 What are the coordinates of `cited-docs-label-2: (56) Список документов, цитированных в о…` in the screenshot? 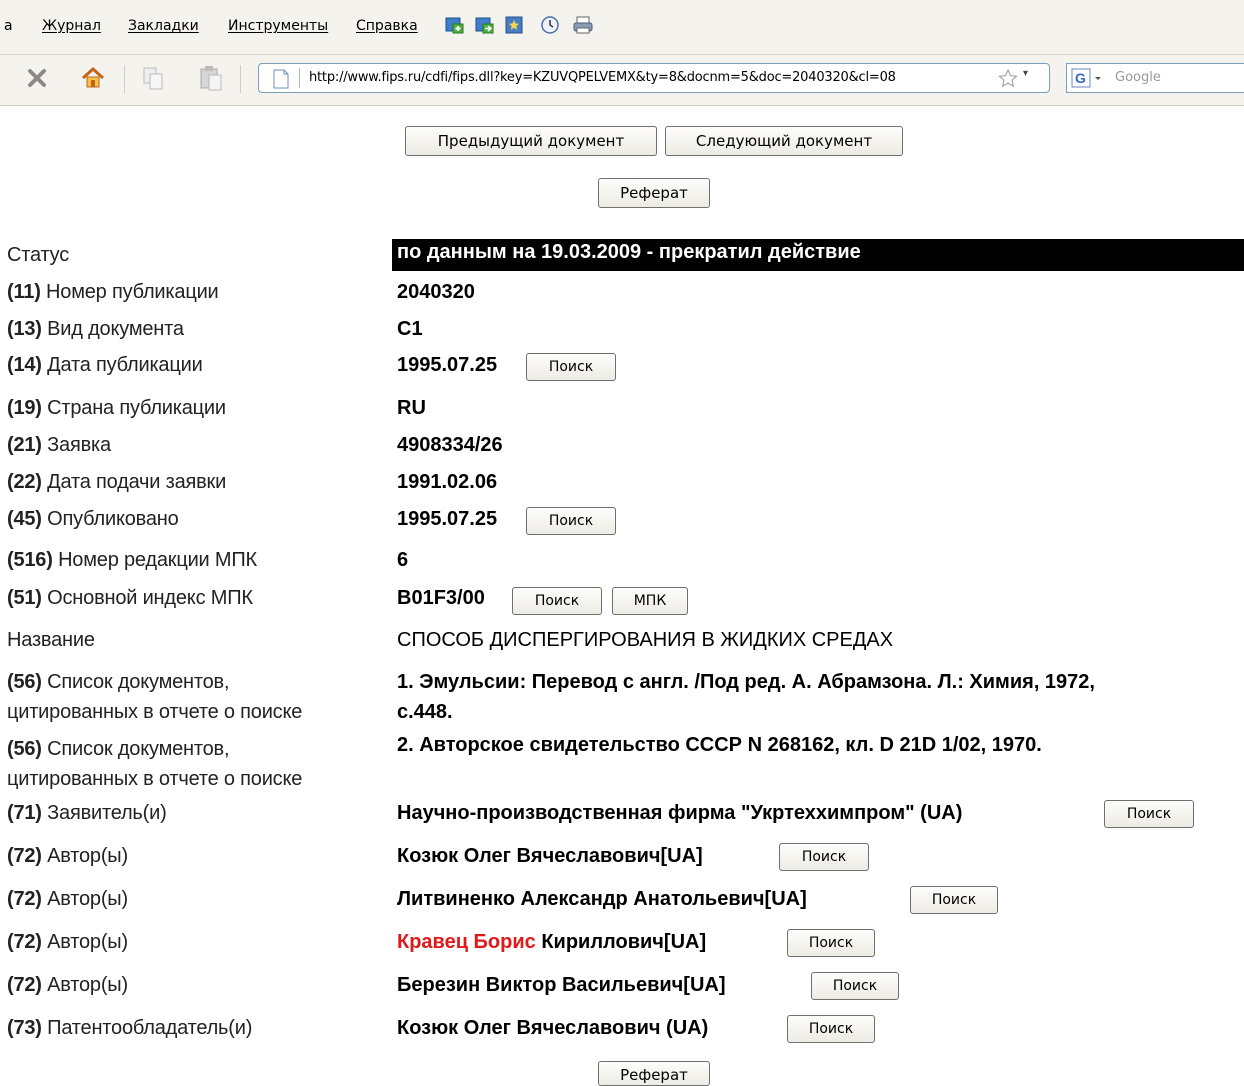 It's located at (155, 764).